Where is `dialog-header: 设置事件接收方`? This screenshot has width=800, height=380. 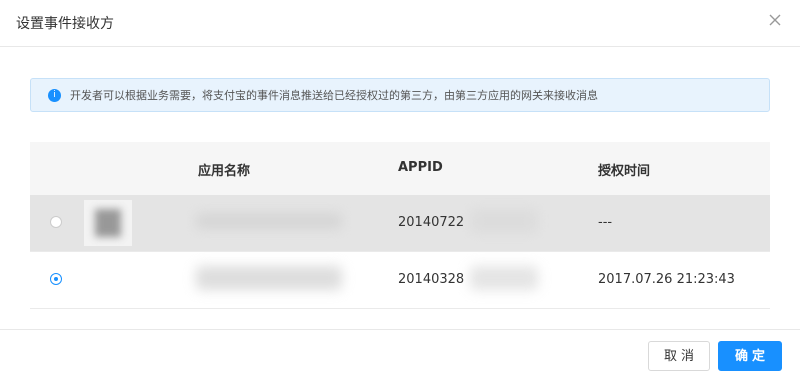 dialog-header: 设置事件接收方 is located at coordinates (400, 23).